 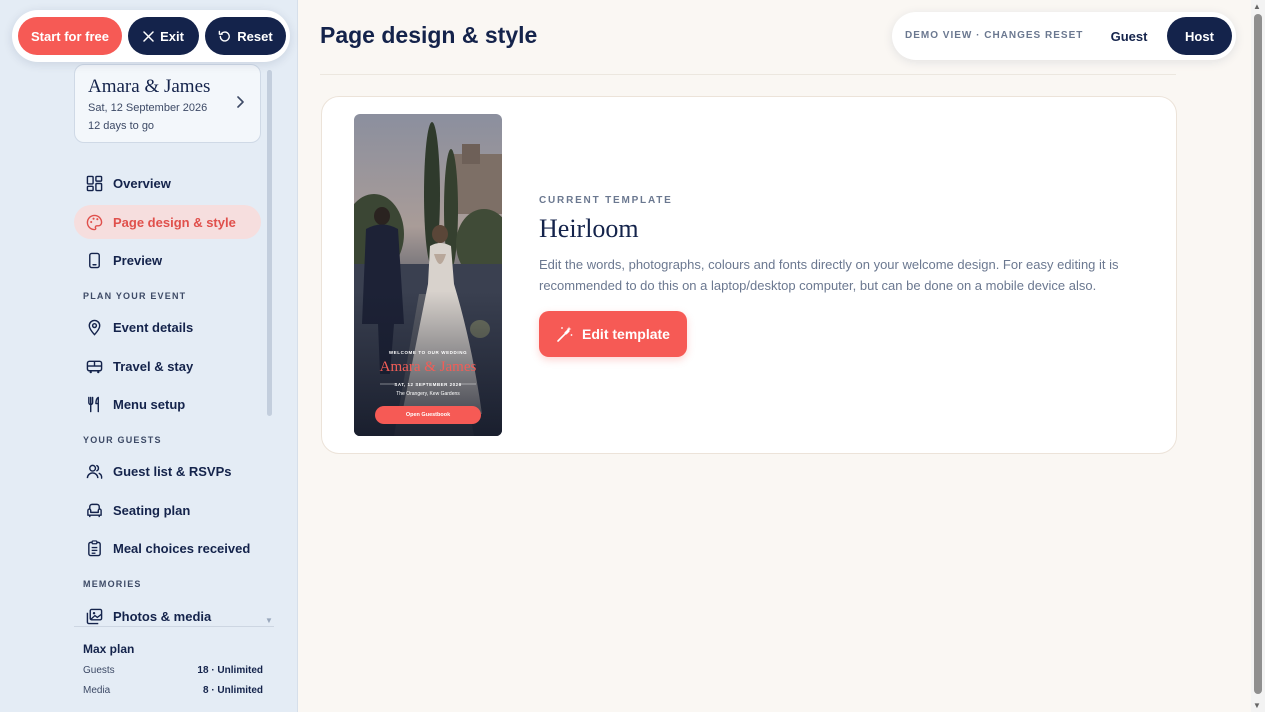 I want to click on plan-guests-label: Guests, so click(x=99, y=670).